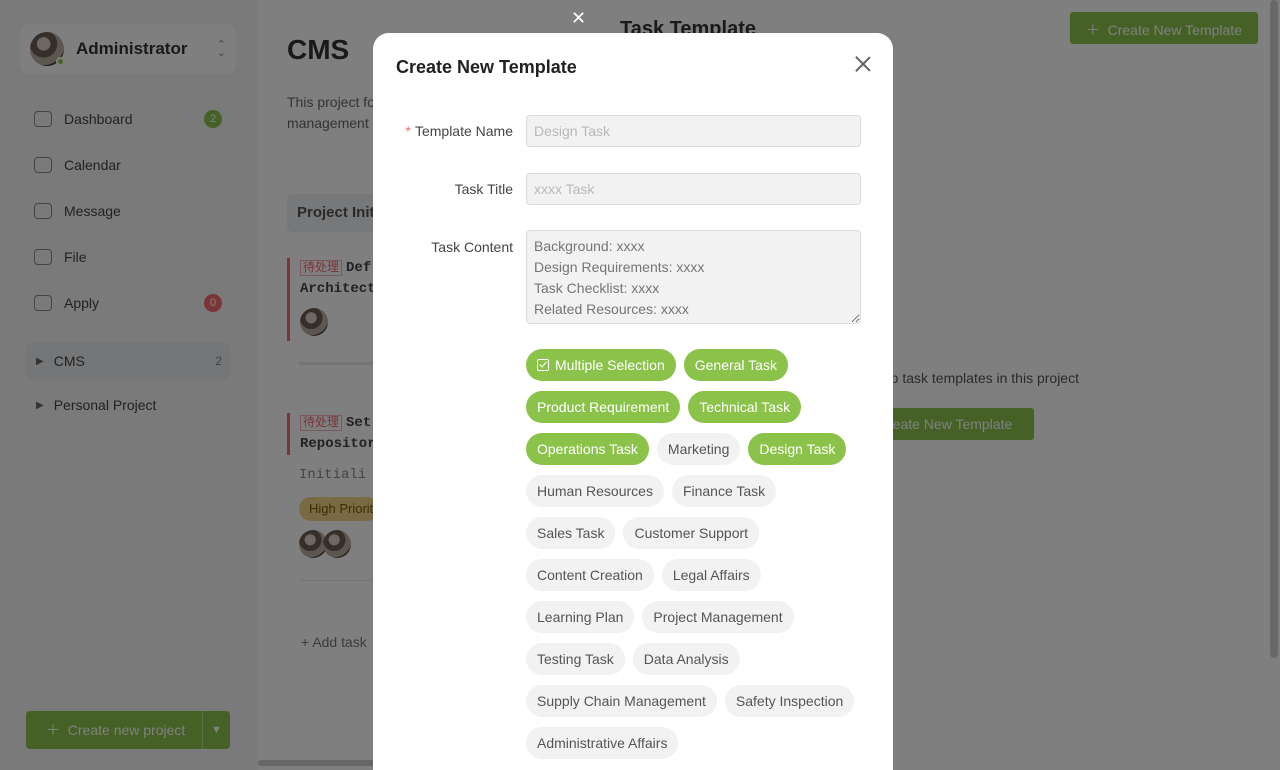 The height and width of the screenshot is (770, 1280). I want to click on chip-label: Sales Task, so click(571, 533).